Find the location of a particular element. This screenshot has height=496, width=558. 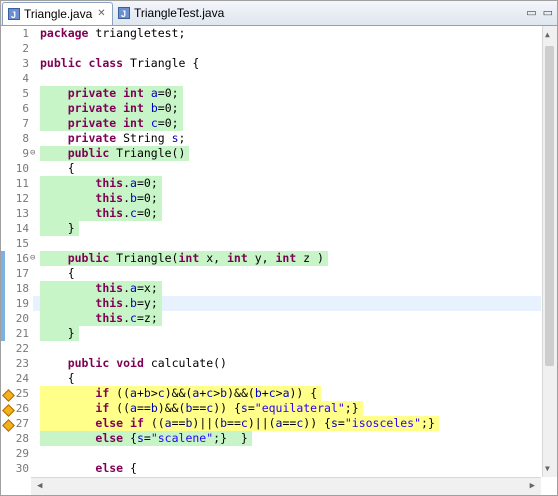

tab-triangletest-java: TriangleTest.java is located at coordinates (169, 13).